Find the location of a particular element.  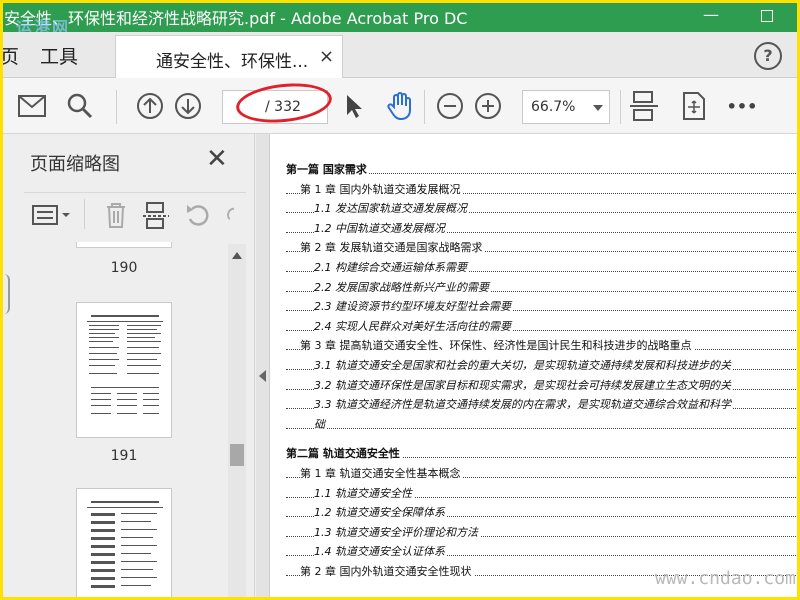

toc-entry-text: 3.3 轨道交通经济性是轨道交通持续发展的内在需求，是实现轨道交通综合效益和科学 is located at coordinates (523, 405).